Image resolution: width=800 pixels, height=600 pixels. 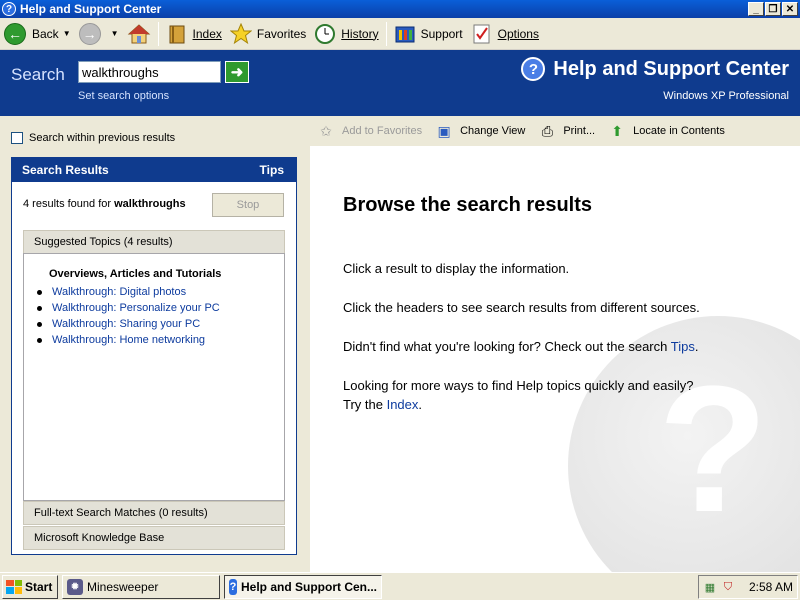 I want to click on tips-inline-link: Tips, so click(x=683, y=346).